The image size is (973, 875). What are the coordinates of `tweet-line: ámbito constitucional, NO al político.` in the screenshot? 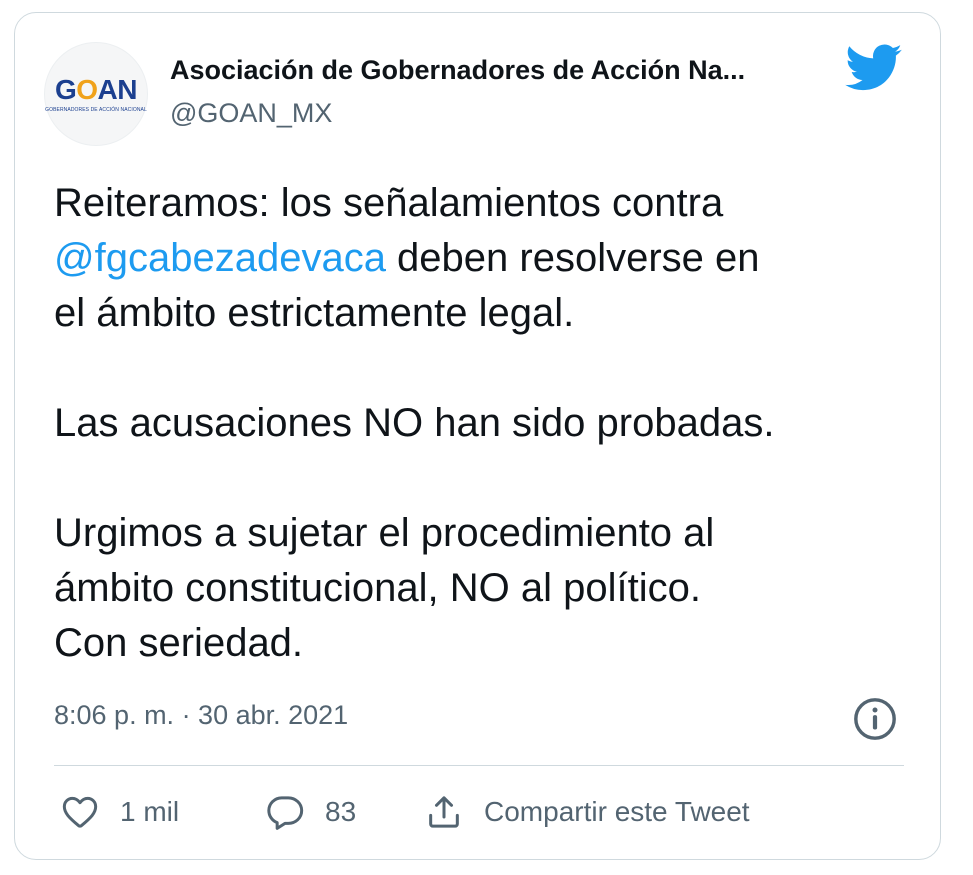 It's located at (377, 588).